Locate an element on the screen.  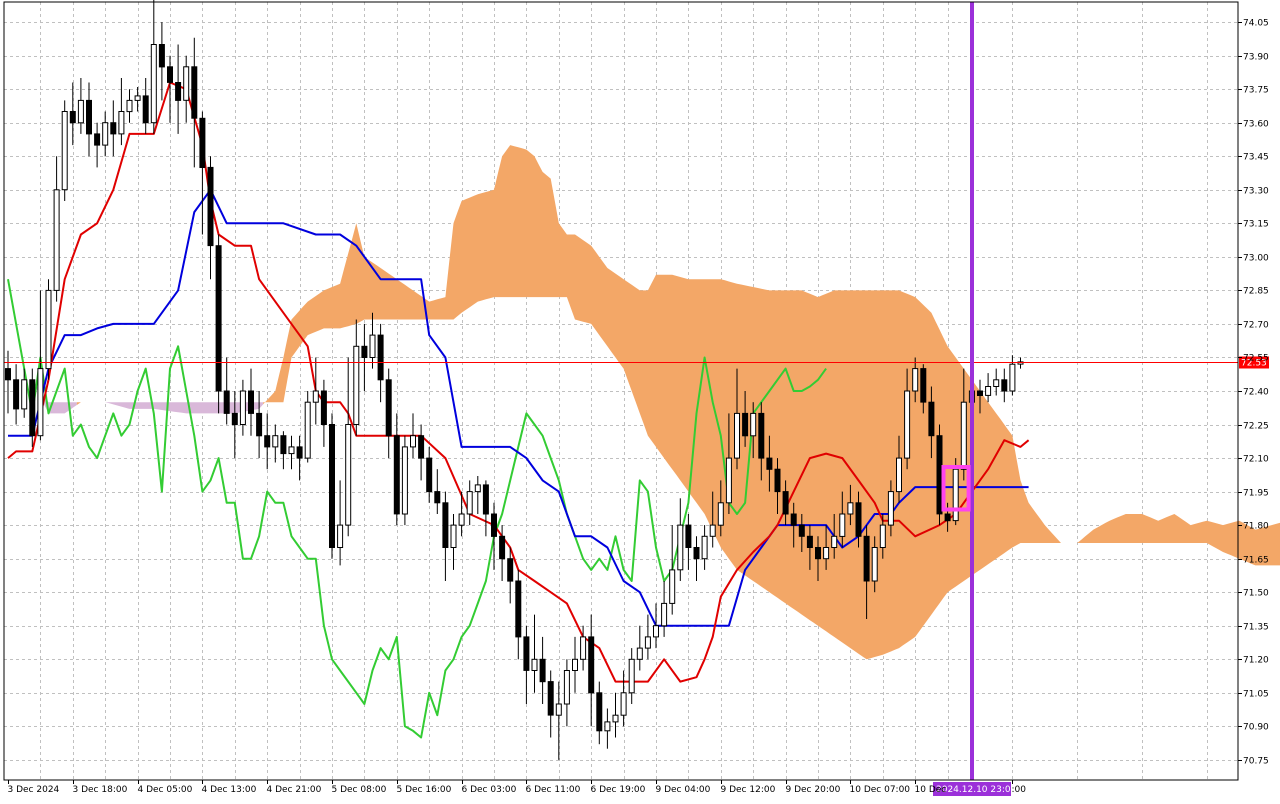
y-tick-label: 72.40 is located at coordinates (1256, 393).